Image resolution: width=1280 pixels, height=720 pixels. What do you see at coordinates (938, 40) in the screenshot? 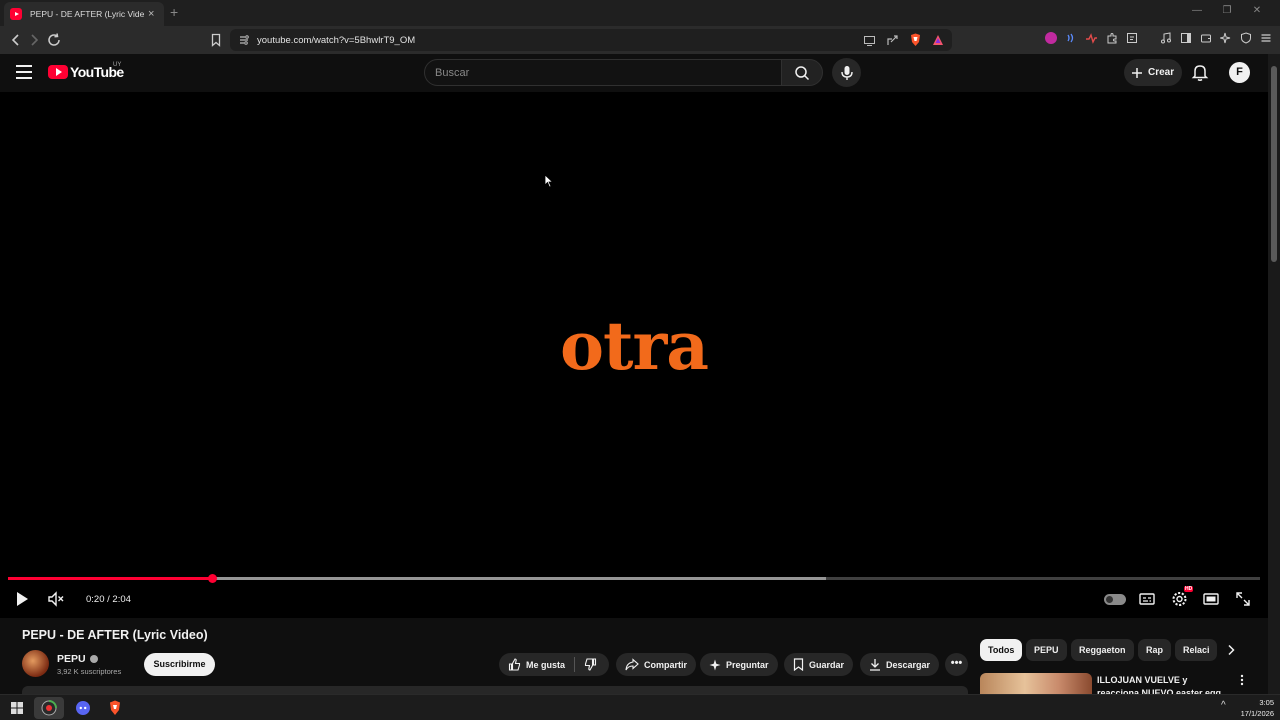
I see `brave-rewards-icon` at bounding box center [938, 40].